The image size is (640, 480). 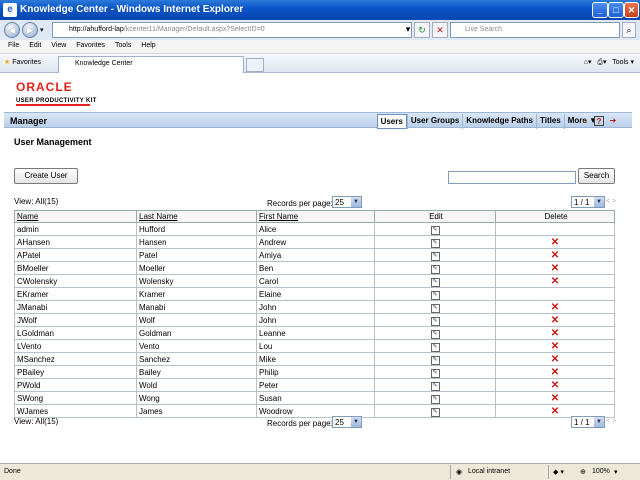 What do you see at coordinates (36, 421) in the screenshot?
I see `view-all-link-bottom: View: All(15)` at bounding box center [36, 421].